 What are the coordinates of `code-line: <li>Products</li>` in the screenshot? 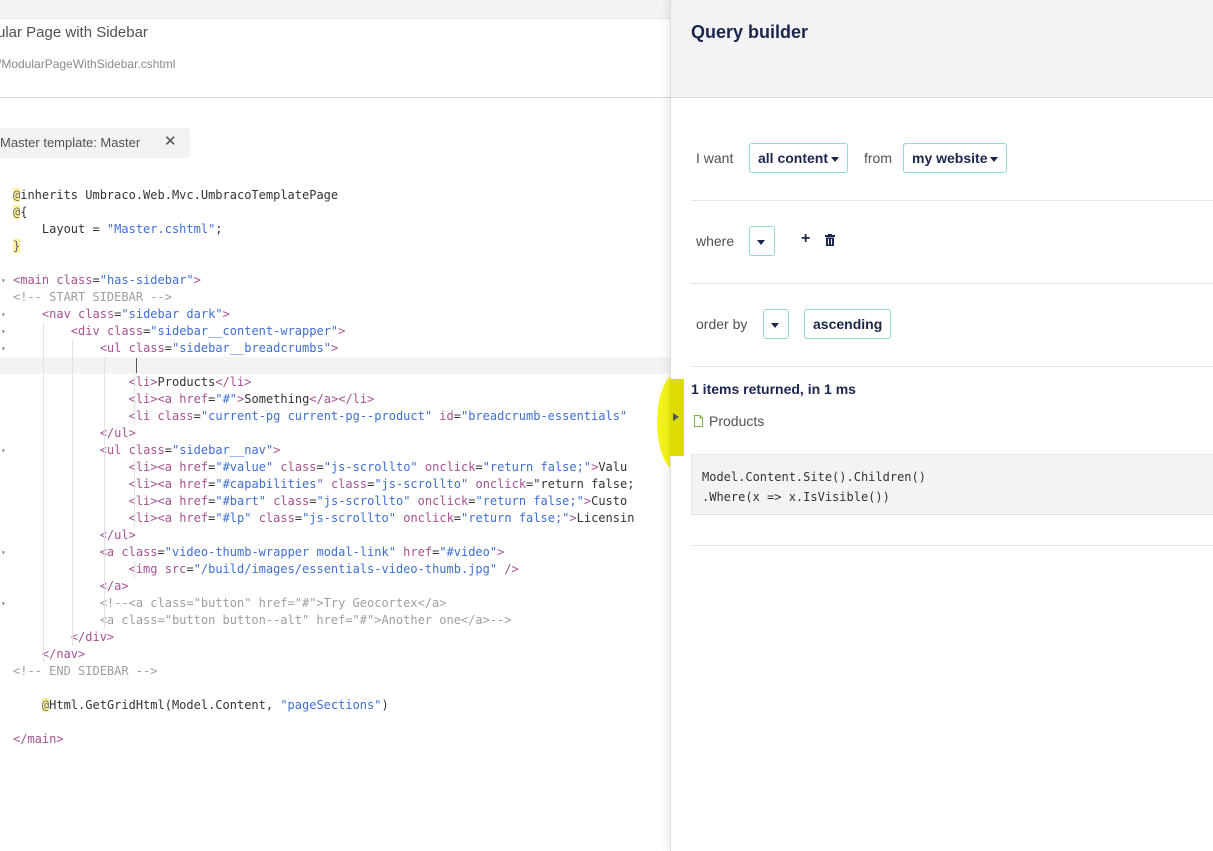 It's located at (335, 382).